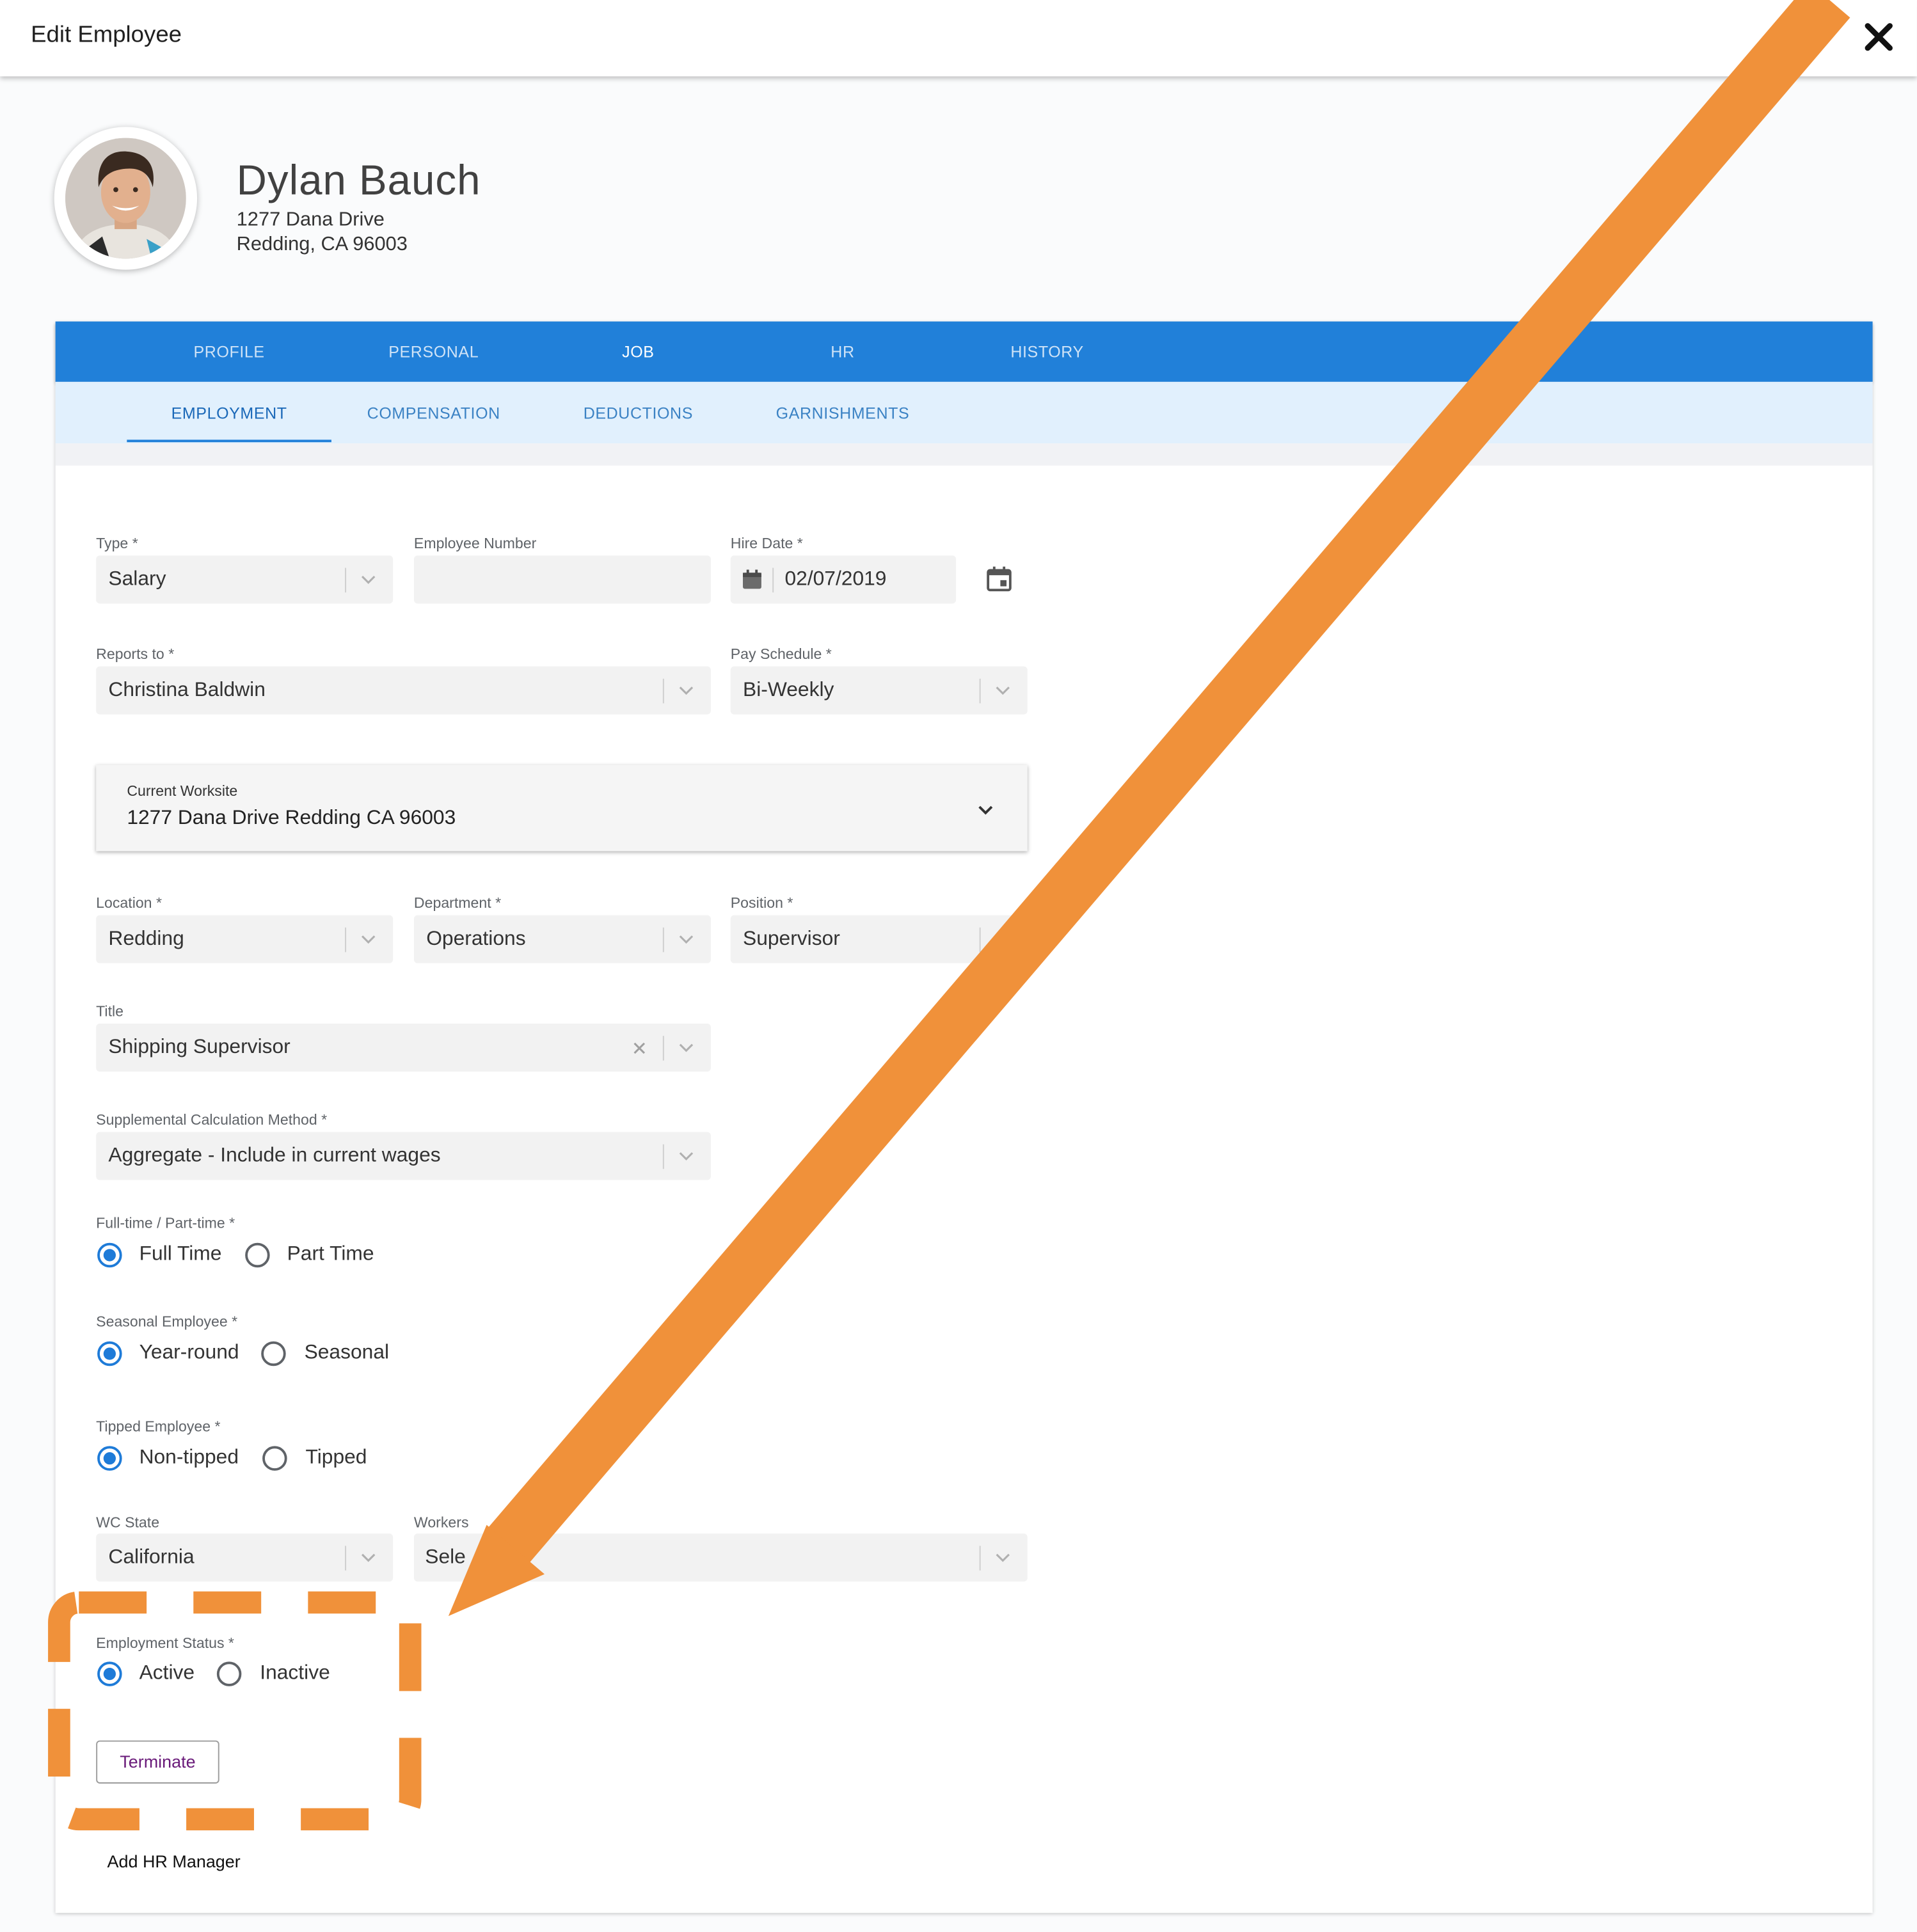  Describe the element at coordinates (257, 1255) in the screenshot. I see `part-time-radio` at that location.